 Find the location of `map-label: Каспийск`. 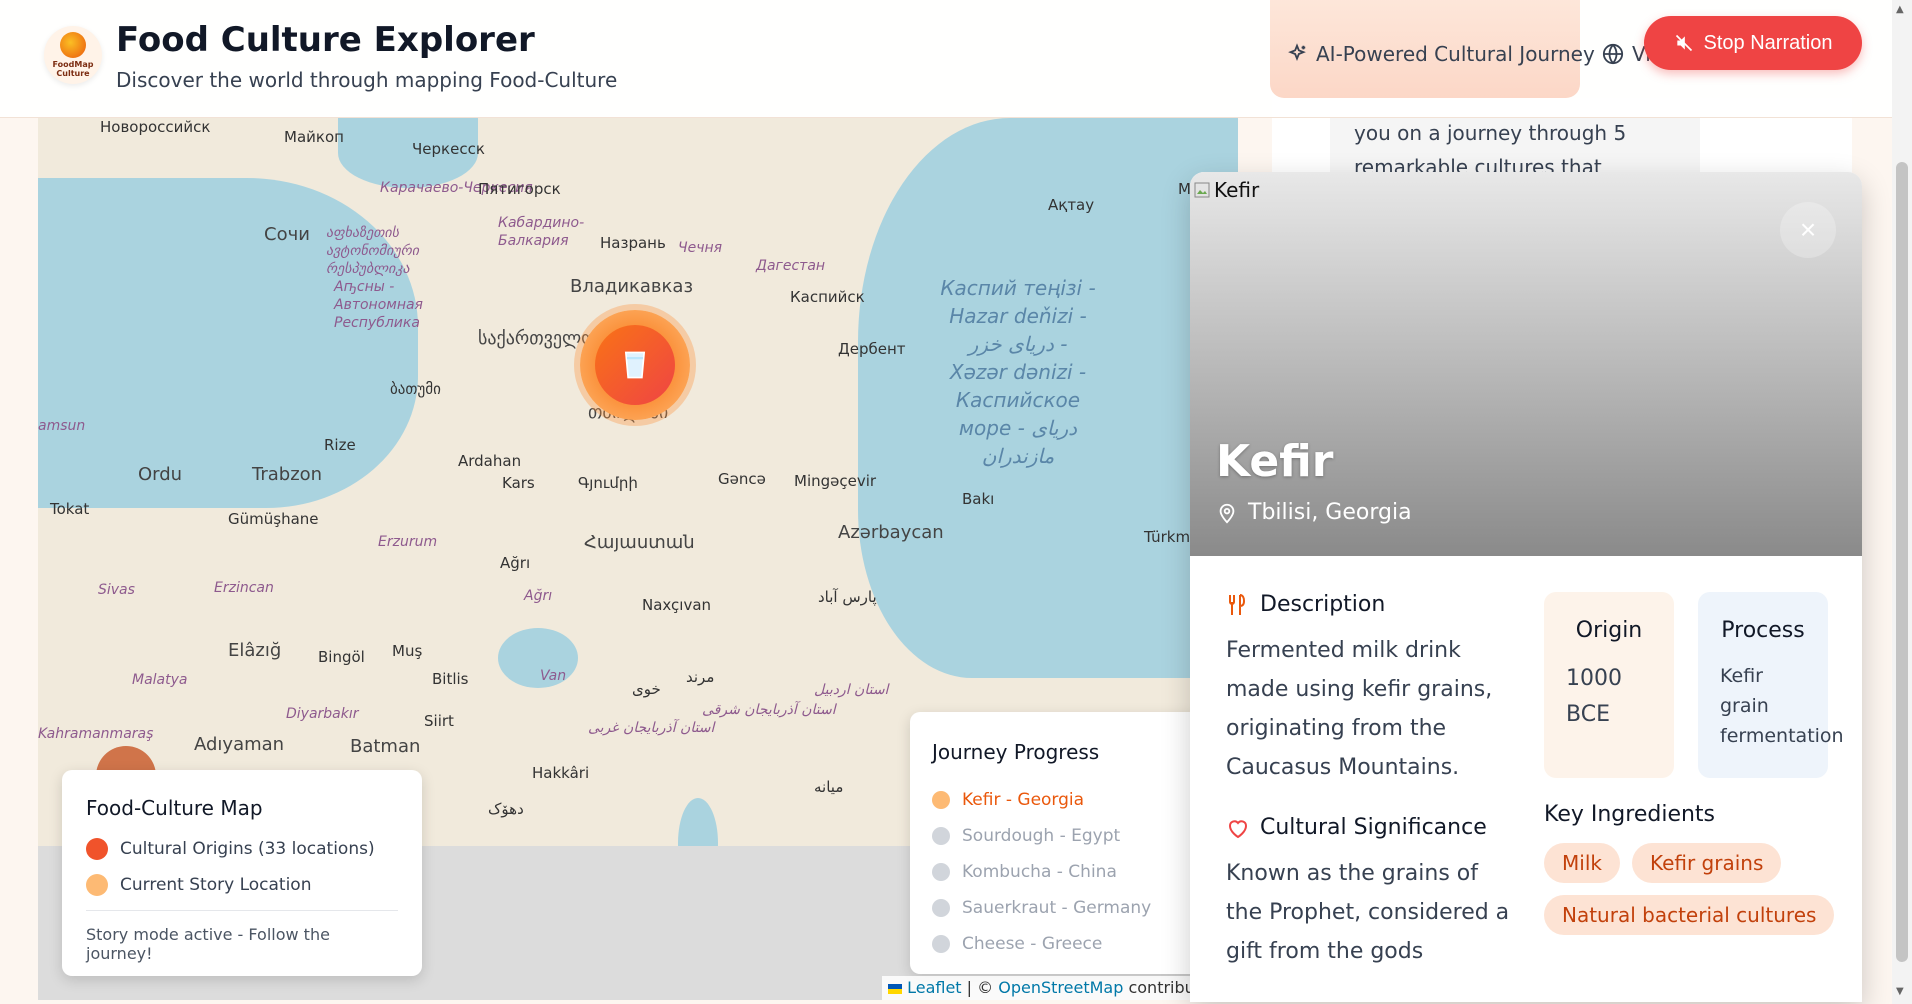

map-label: Каспийск is located at coordinates (827, 297).